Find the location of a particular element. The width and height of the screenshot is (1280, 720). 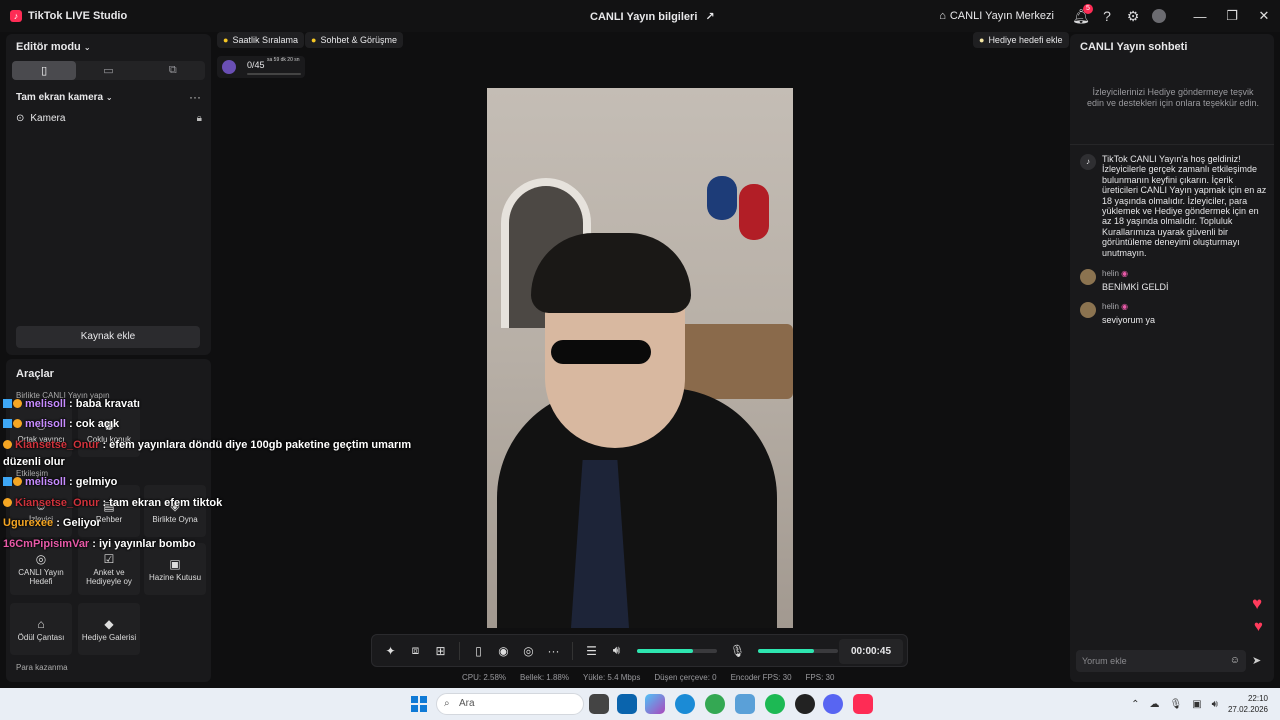

taskbar-app-copilot is located at coordinates (655, 704).